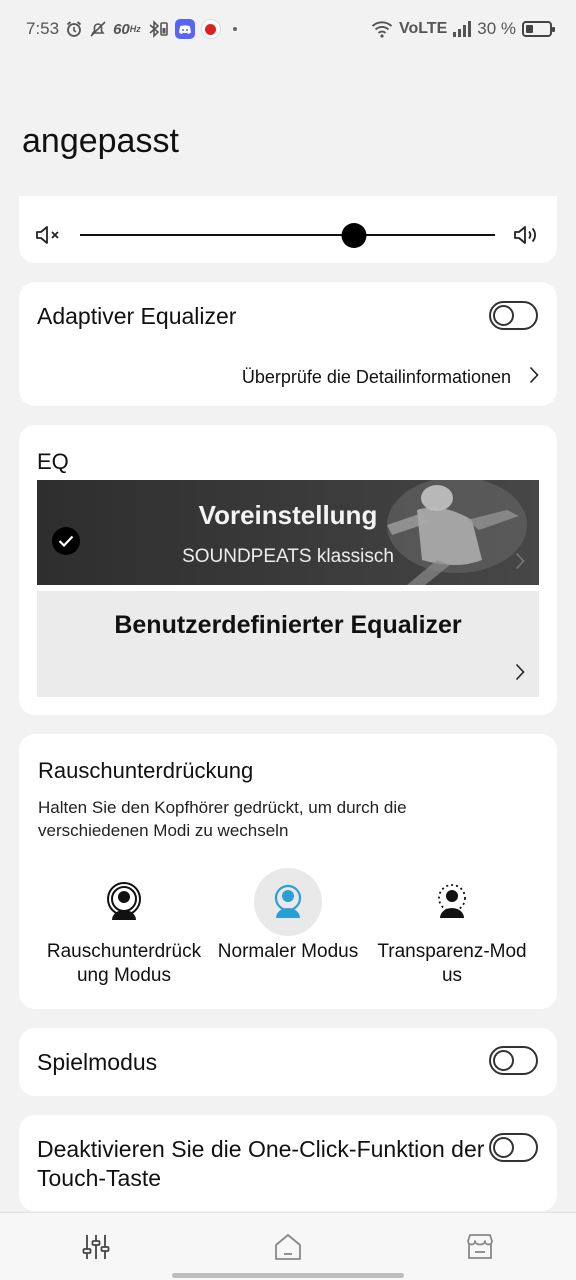  I want to click on youtube-music-icon, so click(210, 29).